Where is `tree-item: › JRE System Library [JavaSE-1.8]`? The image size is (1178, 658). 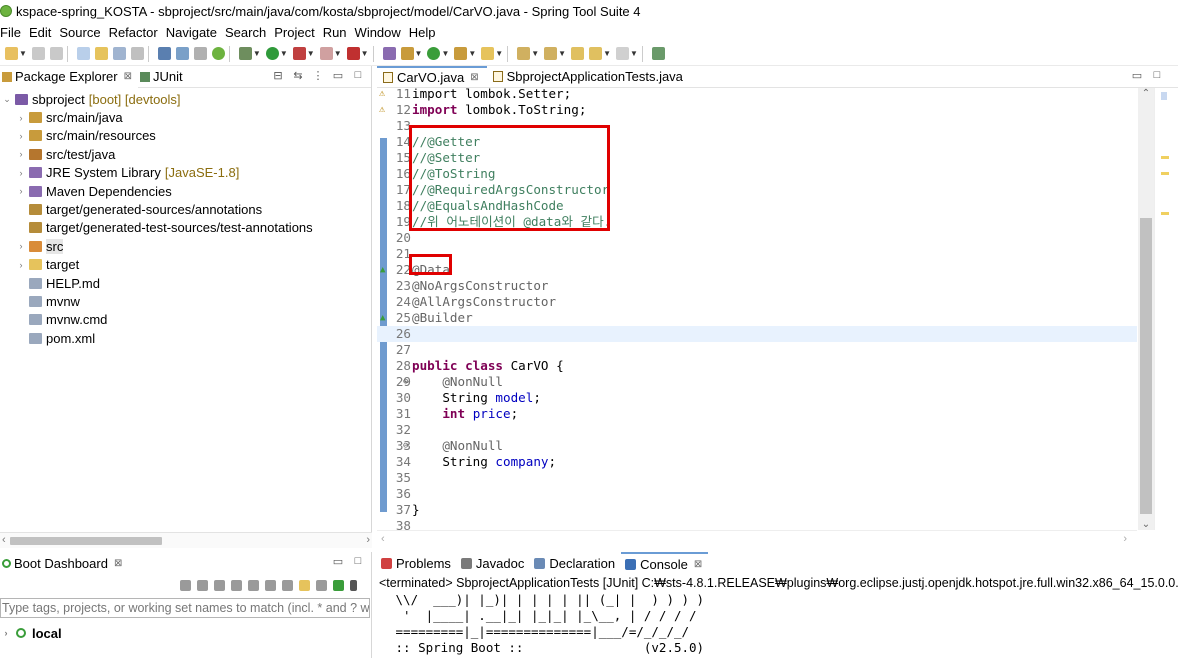
tree-item: › JRE System Library [JavaSE-1.8] is located at coordinates (185, 173).